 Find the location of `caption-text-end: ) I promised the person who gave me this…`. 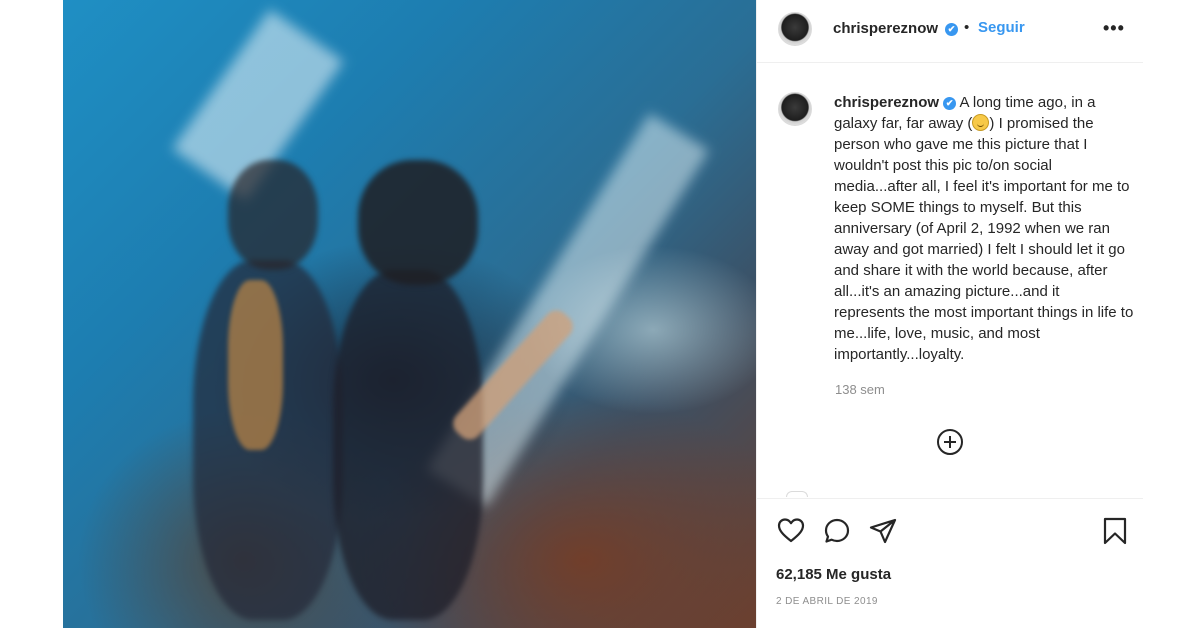

caption-text-end: ) I promised the person who gave me this… is located at coordinates (984, 239).